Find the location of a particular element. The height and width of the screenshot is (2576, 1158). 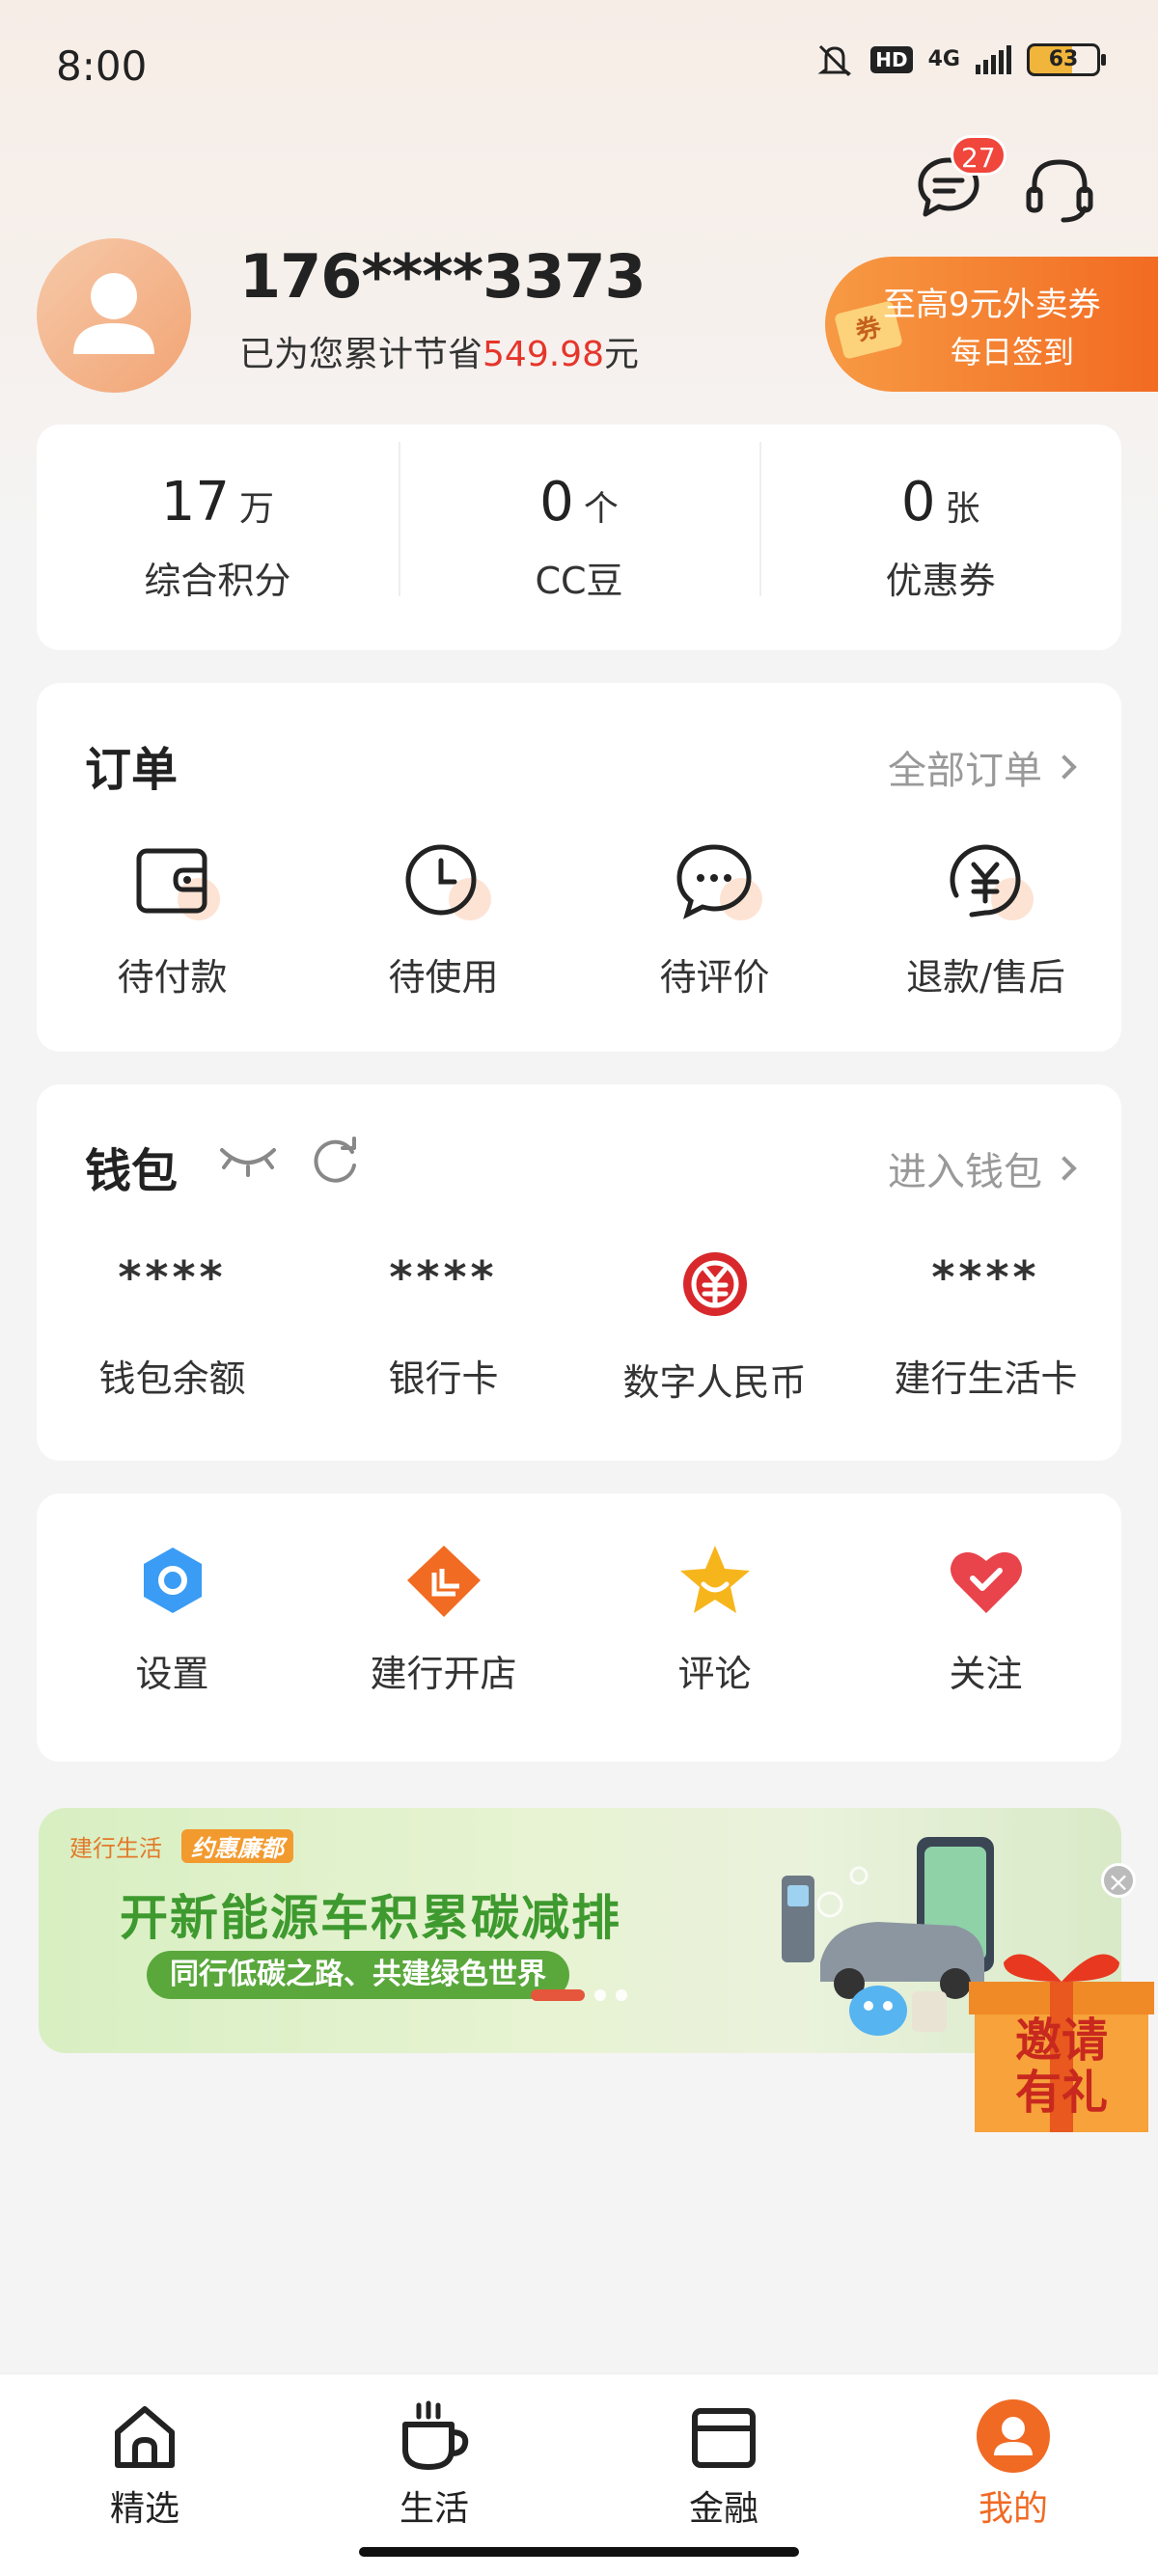

star-icon is located at coordinates (714, 1580).